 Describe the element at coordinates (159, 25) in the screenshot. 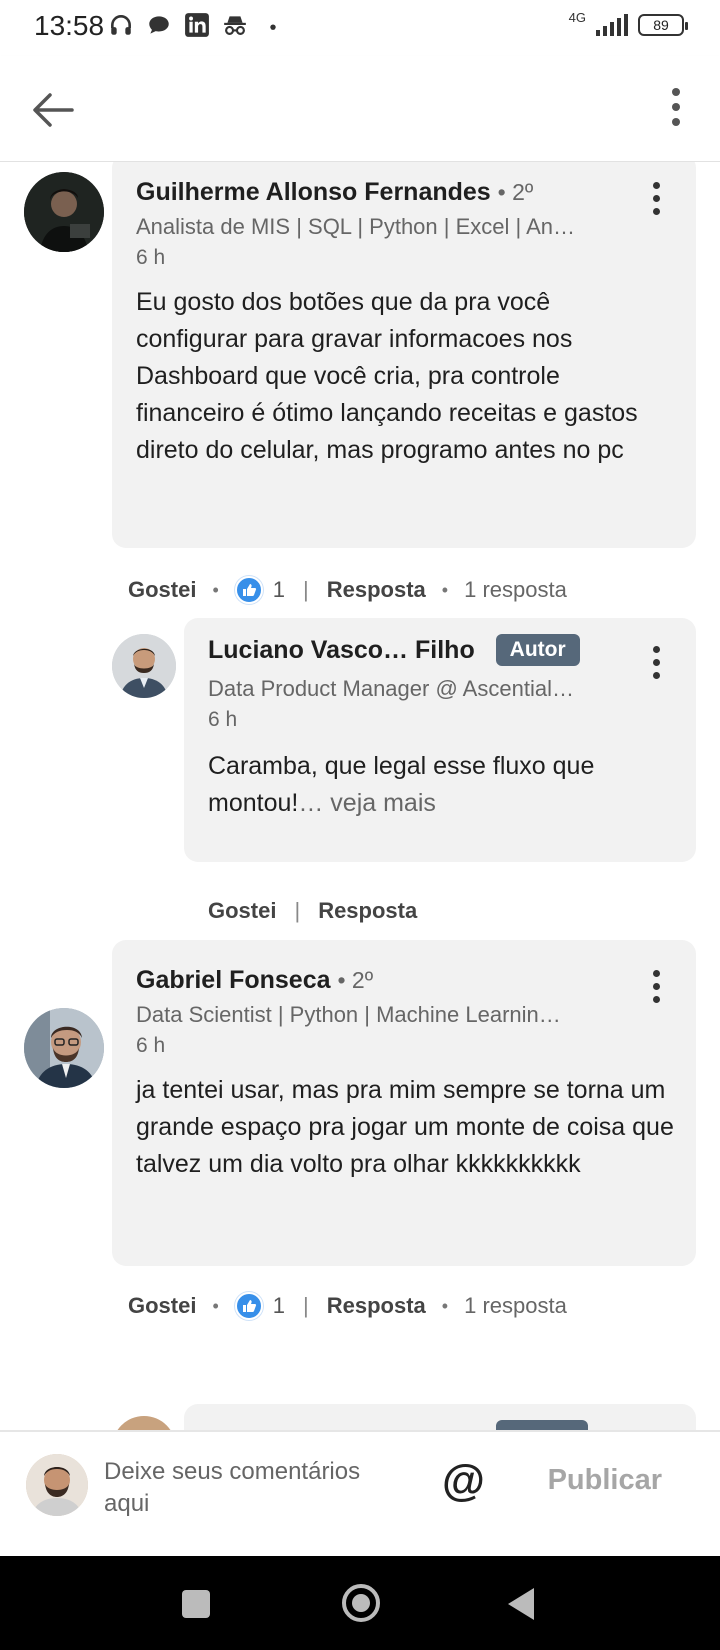

I see `chat-icon` at that location.